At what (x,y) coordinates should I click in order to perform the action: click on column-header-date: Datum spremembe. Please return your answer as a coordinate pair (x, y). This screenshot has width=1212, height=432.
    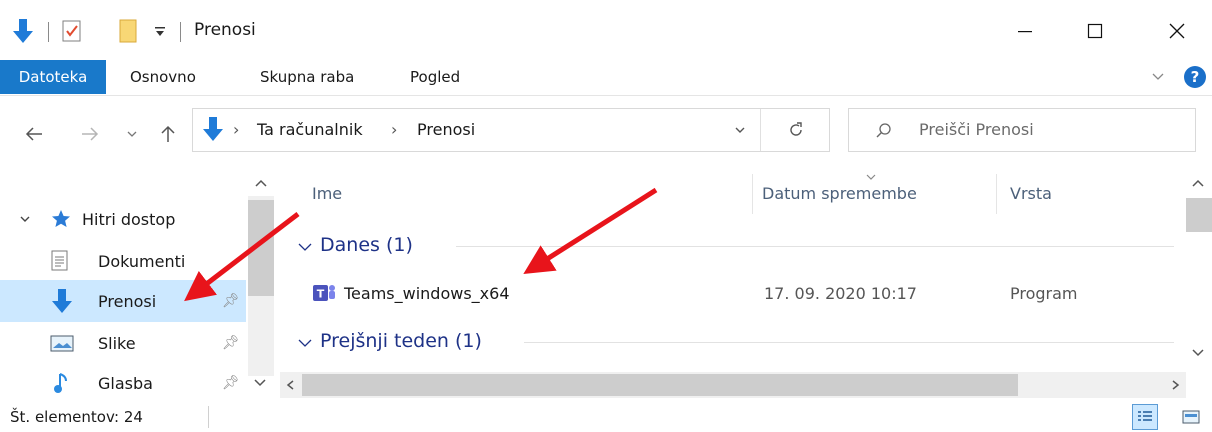
    Looking at the image, I should click on (839, 193).